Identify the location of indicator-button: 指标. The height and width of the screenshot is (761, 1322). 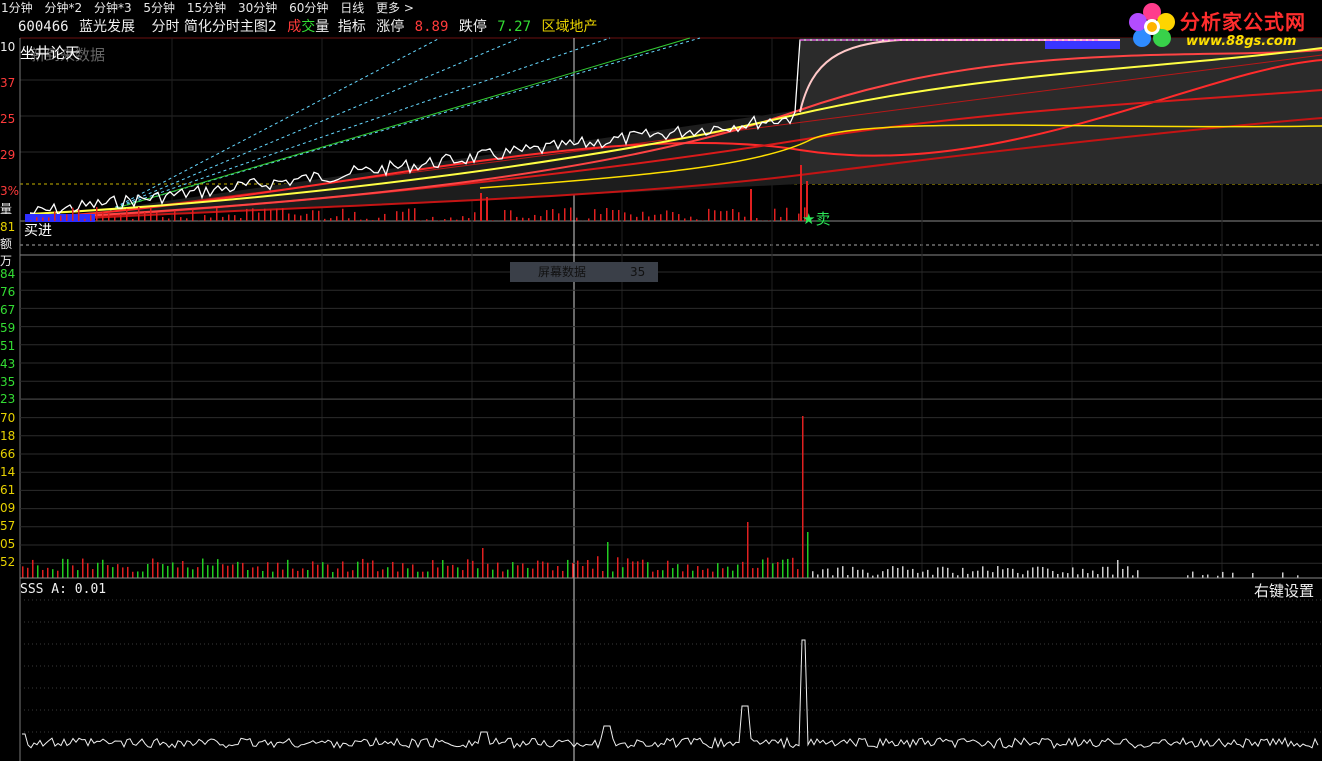
(352, 27).